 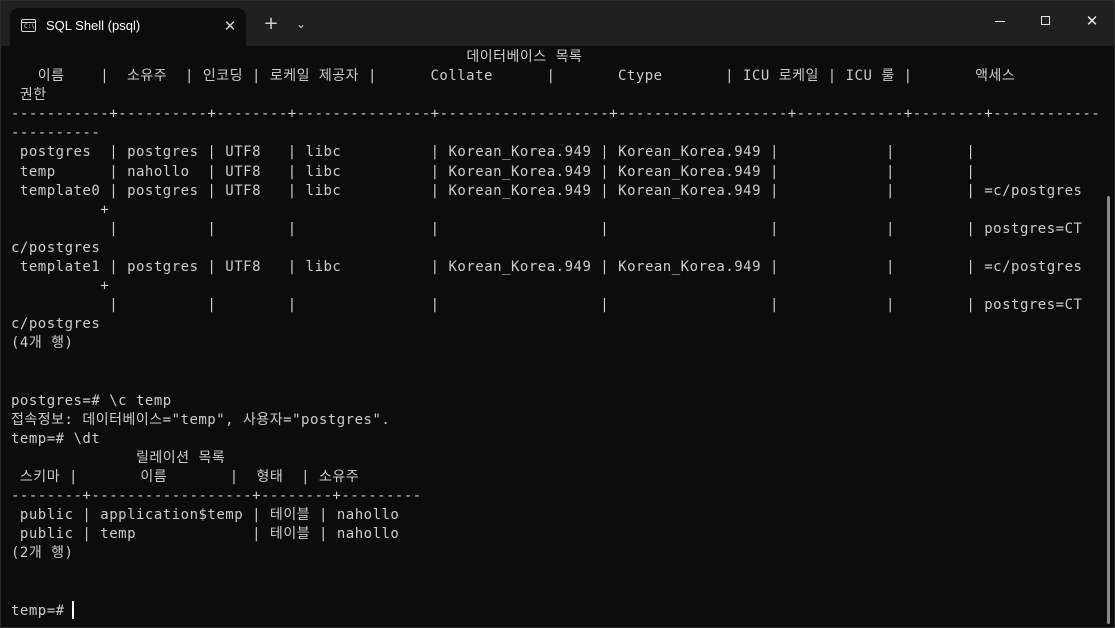 What do you see at coordinates (93, 25) in the screenshot?
I see `tab-title: SQL Shell (psql)` at bounding box center [93, 25].